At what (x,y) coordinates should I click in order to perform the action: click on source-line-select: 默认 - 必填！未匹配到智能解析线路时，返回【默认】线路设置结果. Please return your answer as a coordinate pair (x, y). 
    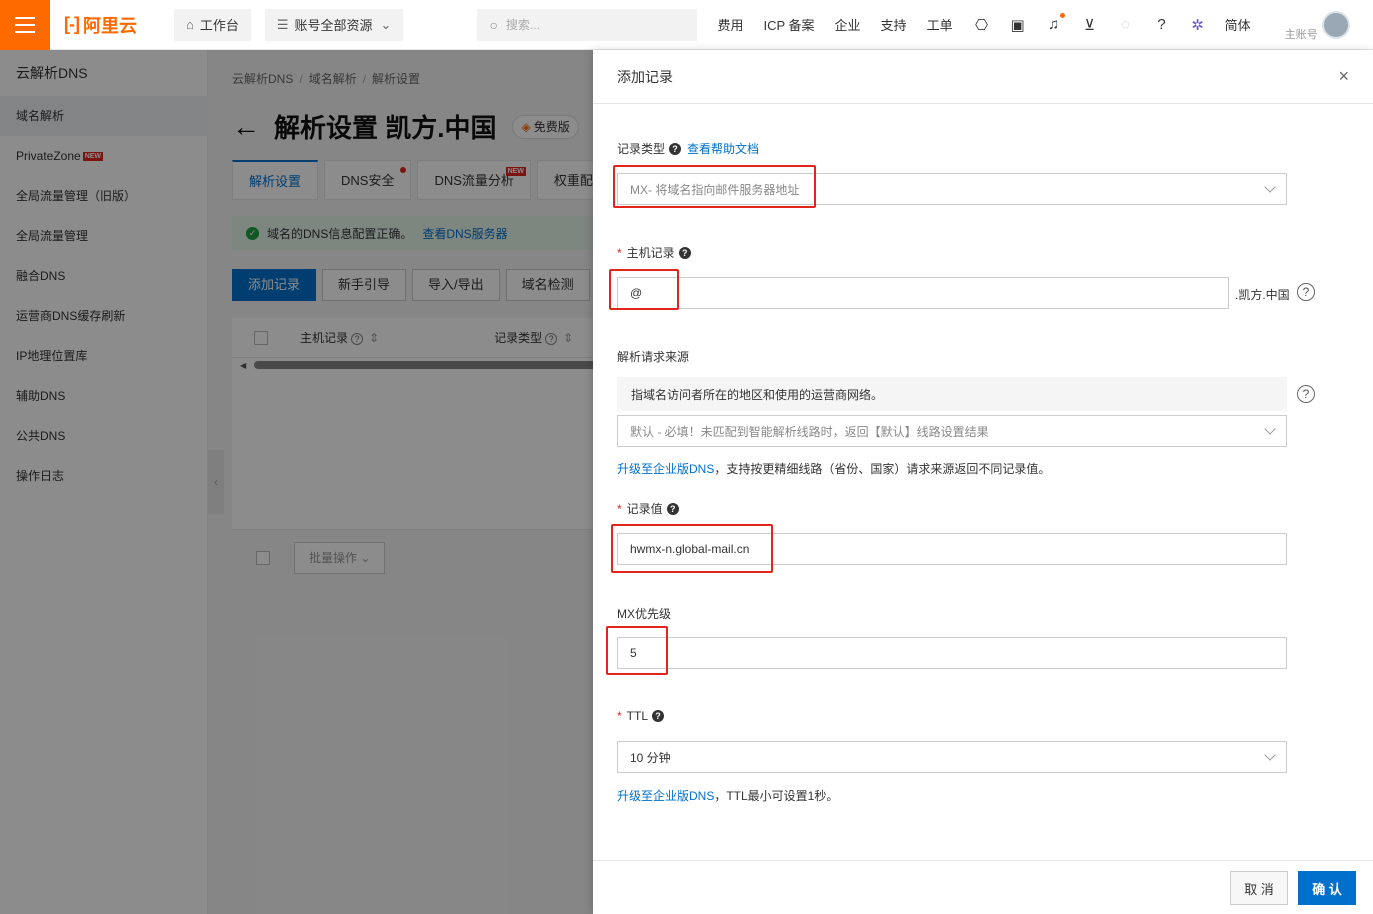
    Looking at the image, I should click on (952, 431).